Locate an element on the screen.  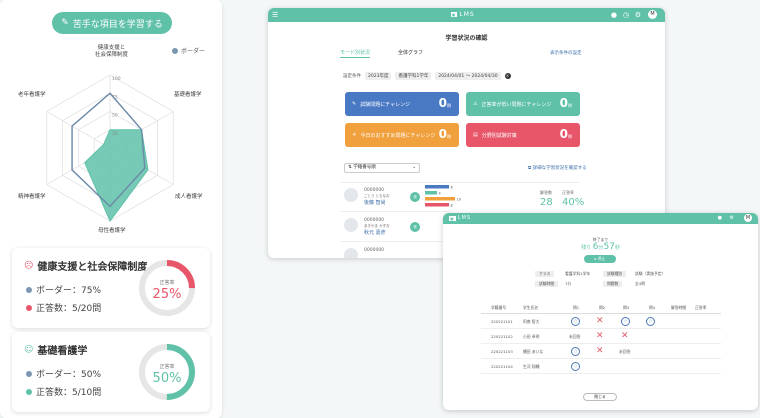
column-header: 問4 is located at coordinates (652, 307).